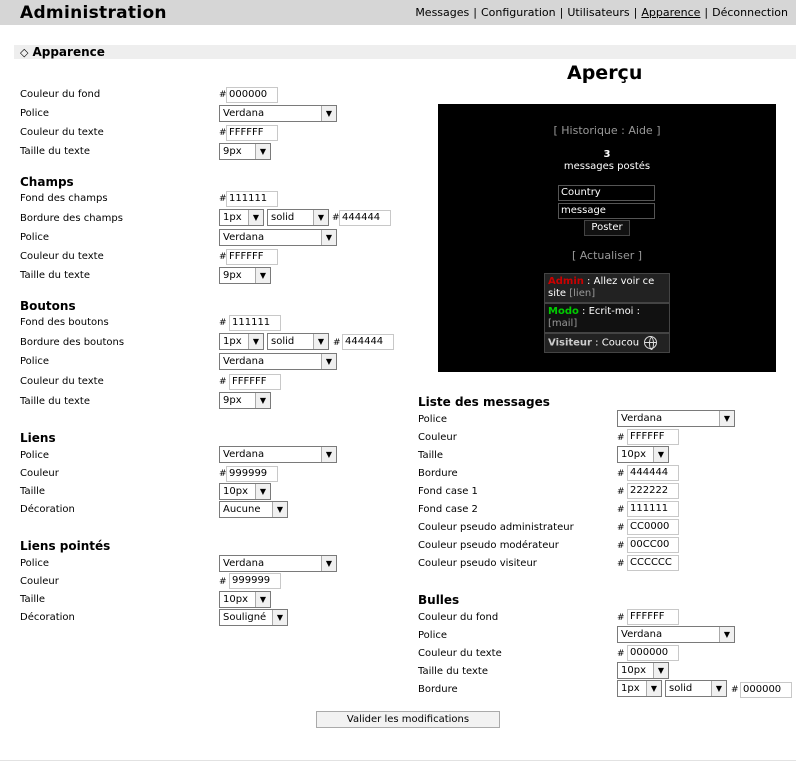  Describe the element at coordinates (518, 12) in the screenshot. I see `nav-configuration: Configuration` at that location.